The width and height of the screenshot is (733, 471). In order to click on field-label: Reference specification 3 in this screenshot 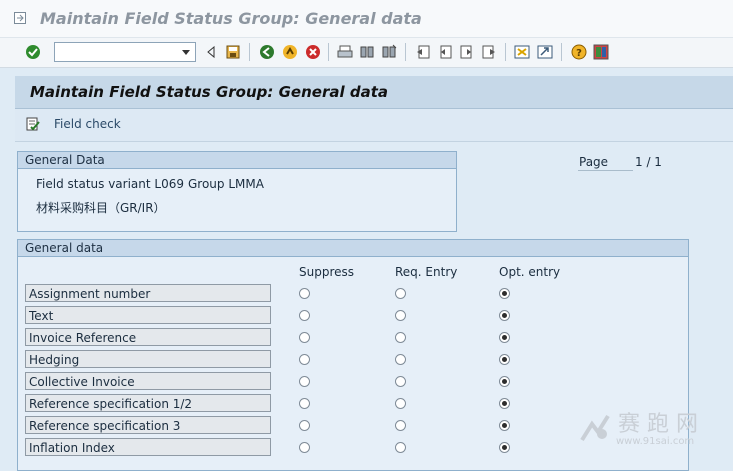, I will do `click(148, 425)`.